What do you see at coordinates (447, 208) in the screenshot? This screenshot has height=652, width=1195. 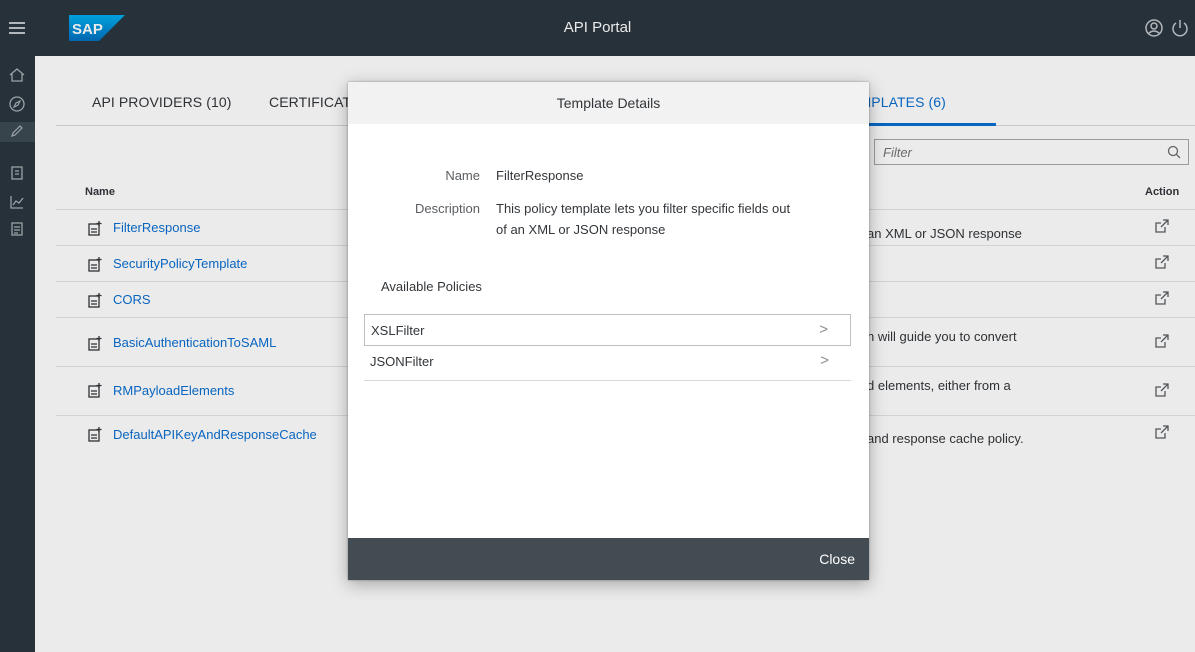 I see `description-label: Description` at bounding box center [447, 208].